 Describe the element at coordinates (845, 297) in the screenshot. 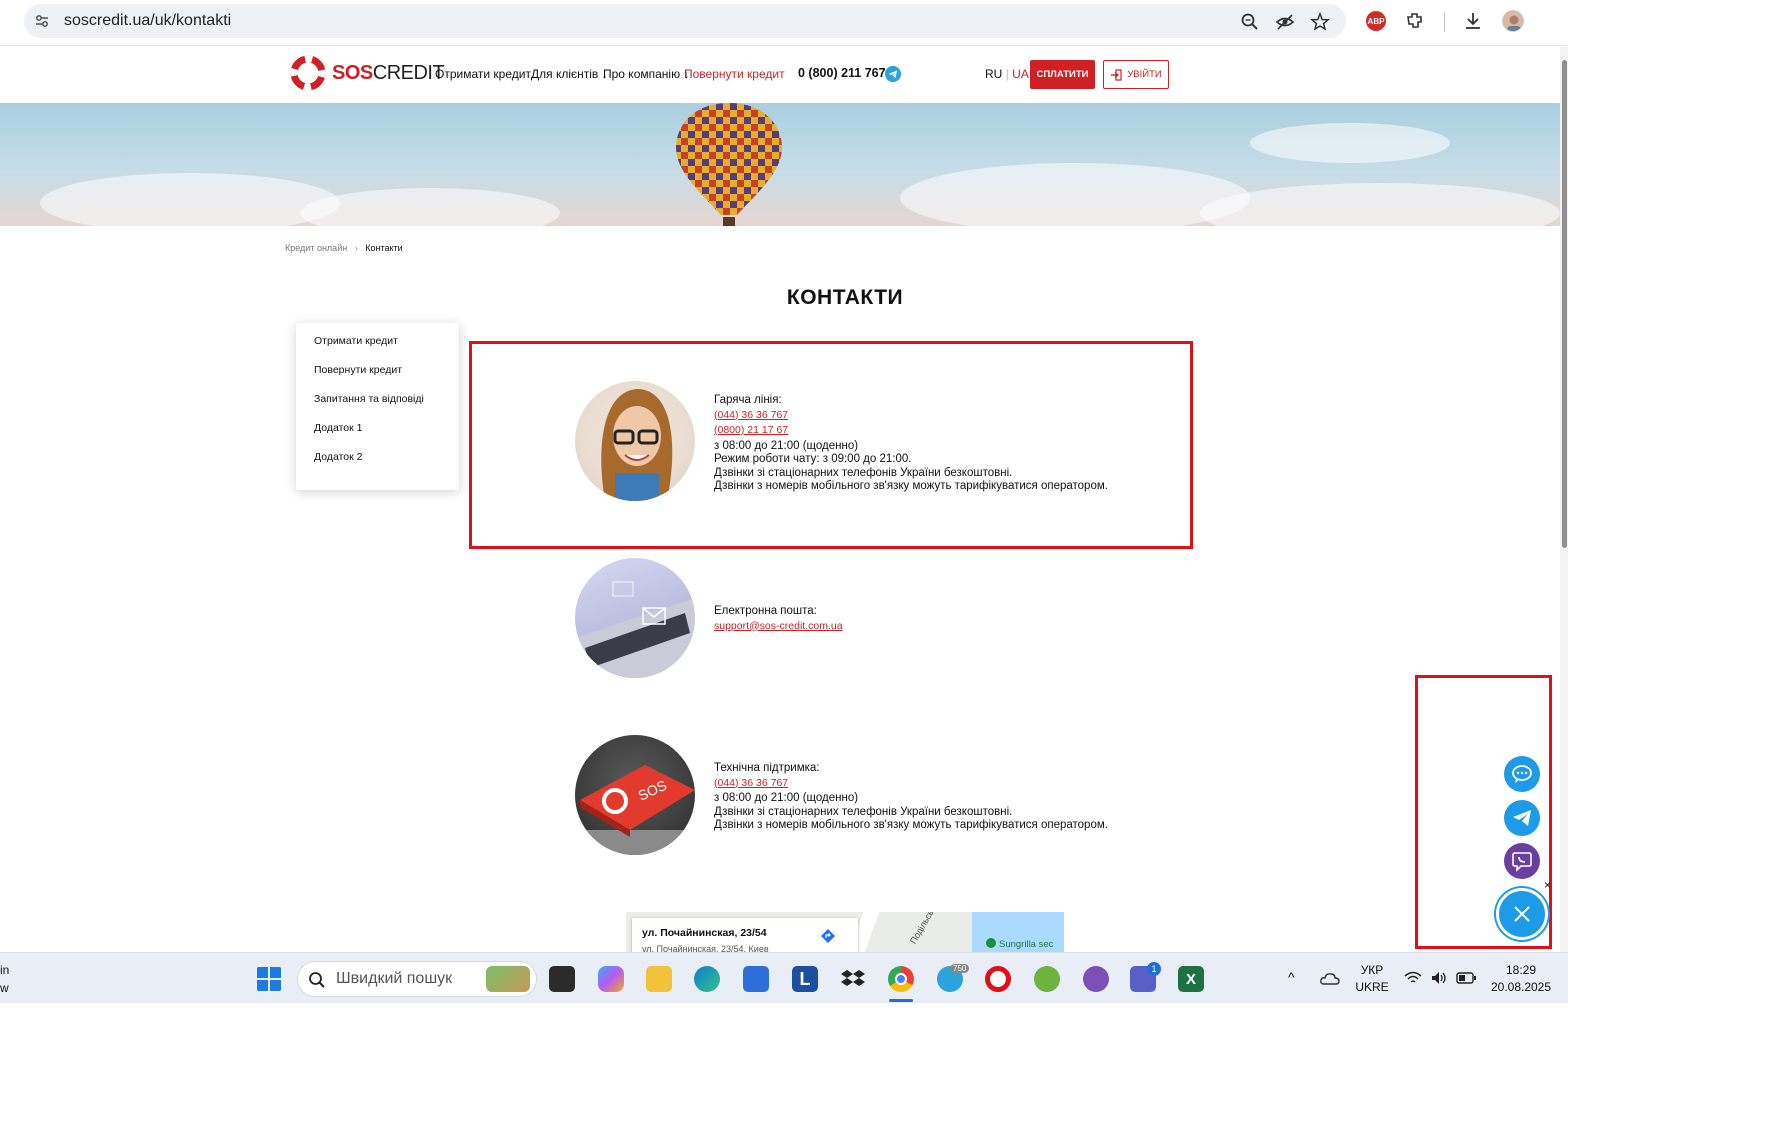

I see `page-title: КОНТАКТИ` at that location.